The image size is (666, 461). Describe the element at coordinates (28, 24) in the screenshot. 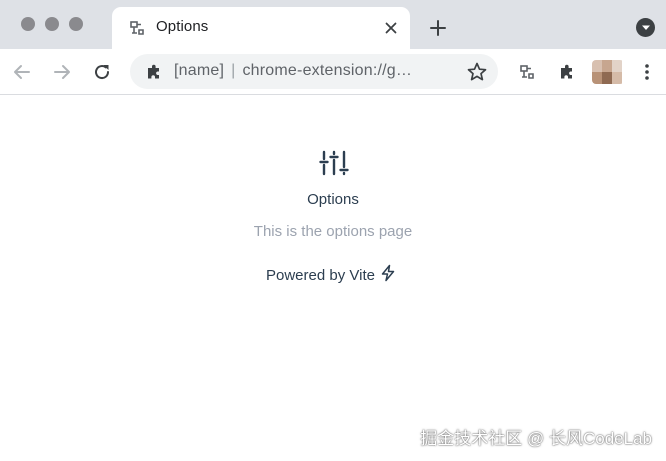

I see `window-close-button` at that location.